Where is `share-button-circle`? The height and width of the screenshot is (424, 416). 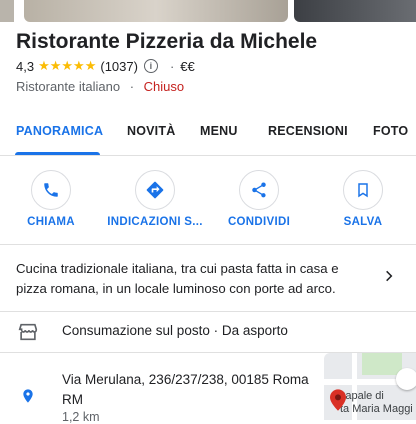
share-button-circle is located at coordinates (259, 190).